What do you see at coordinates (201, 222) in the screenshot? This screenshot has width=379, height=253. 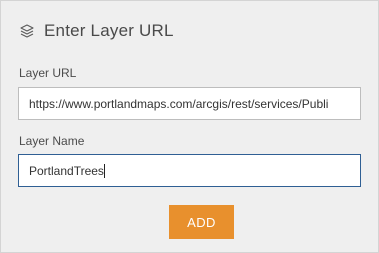 I see `add-button: ADD` at bounding box center [201, 222].